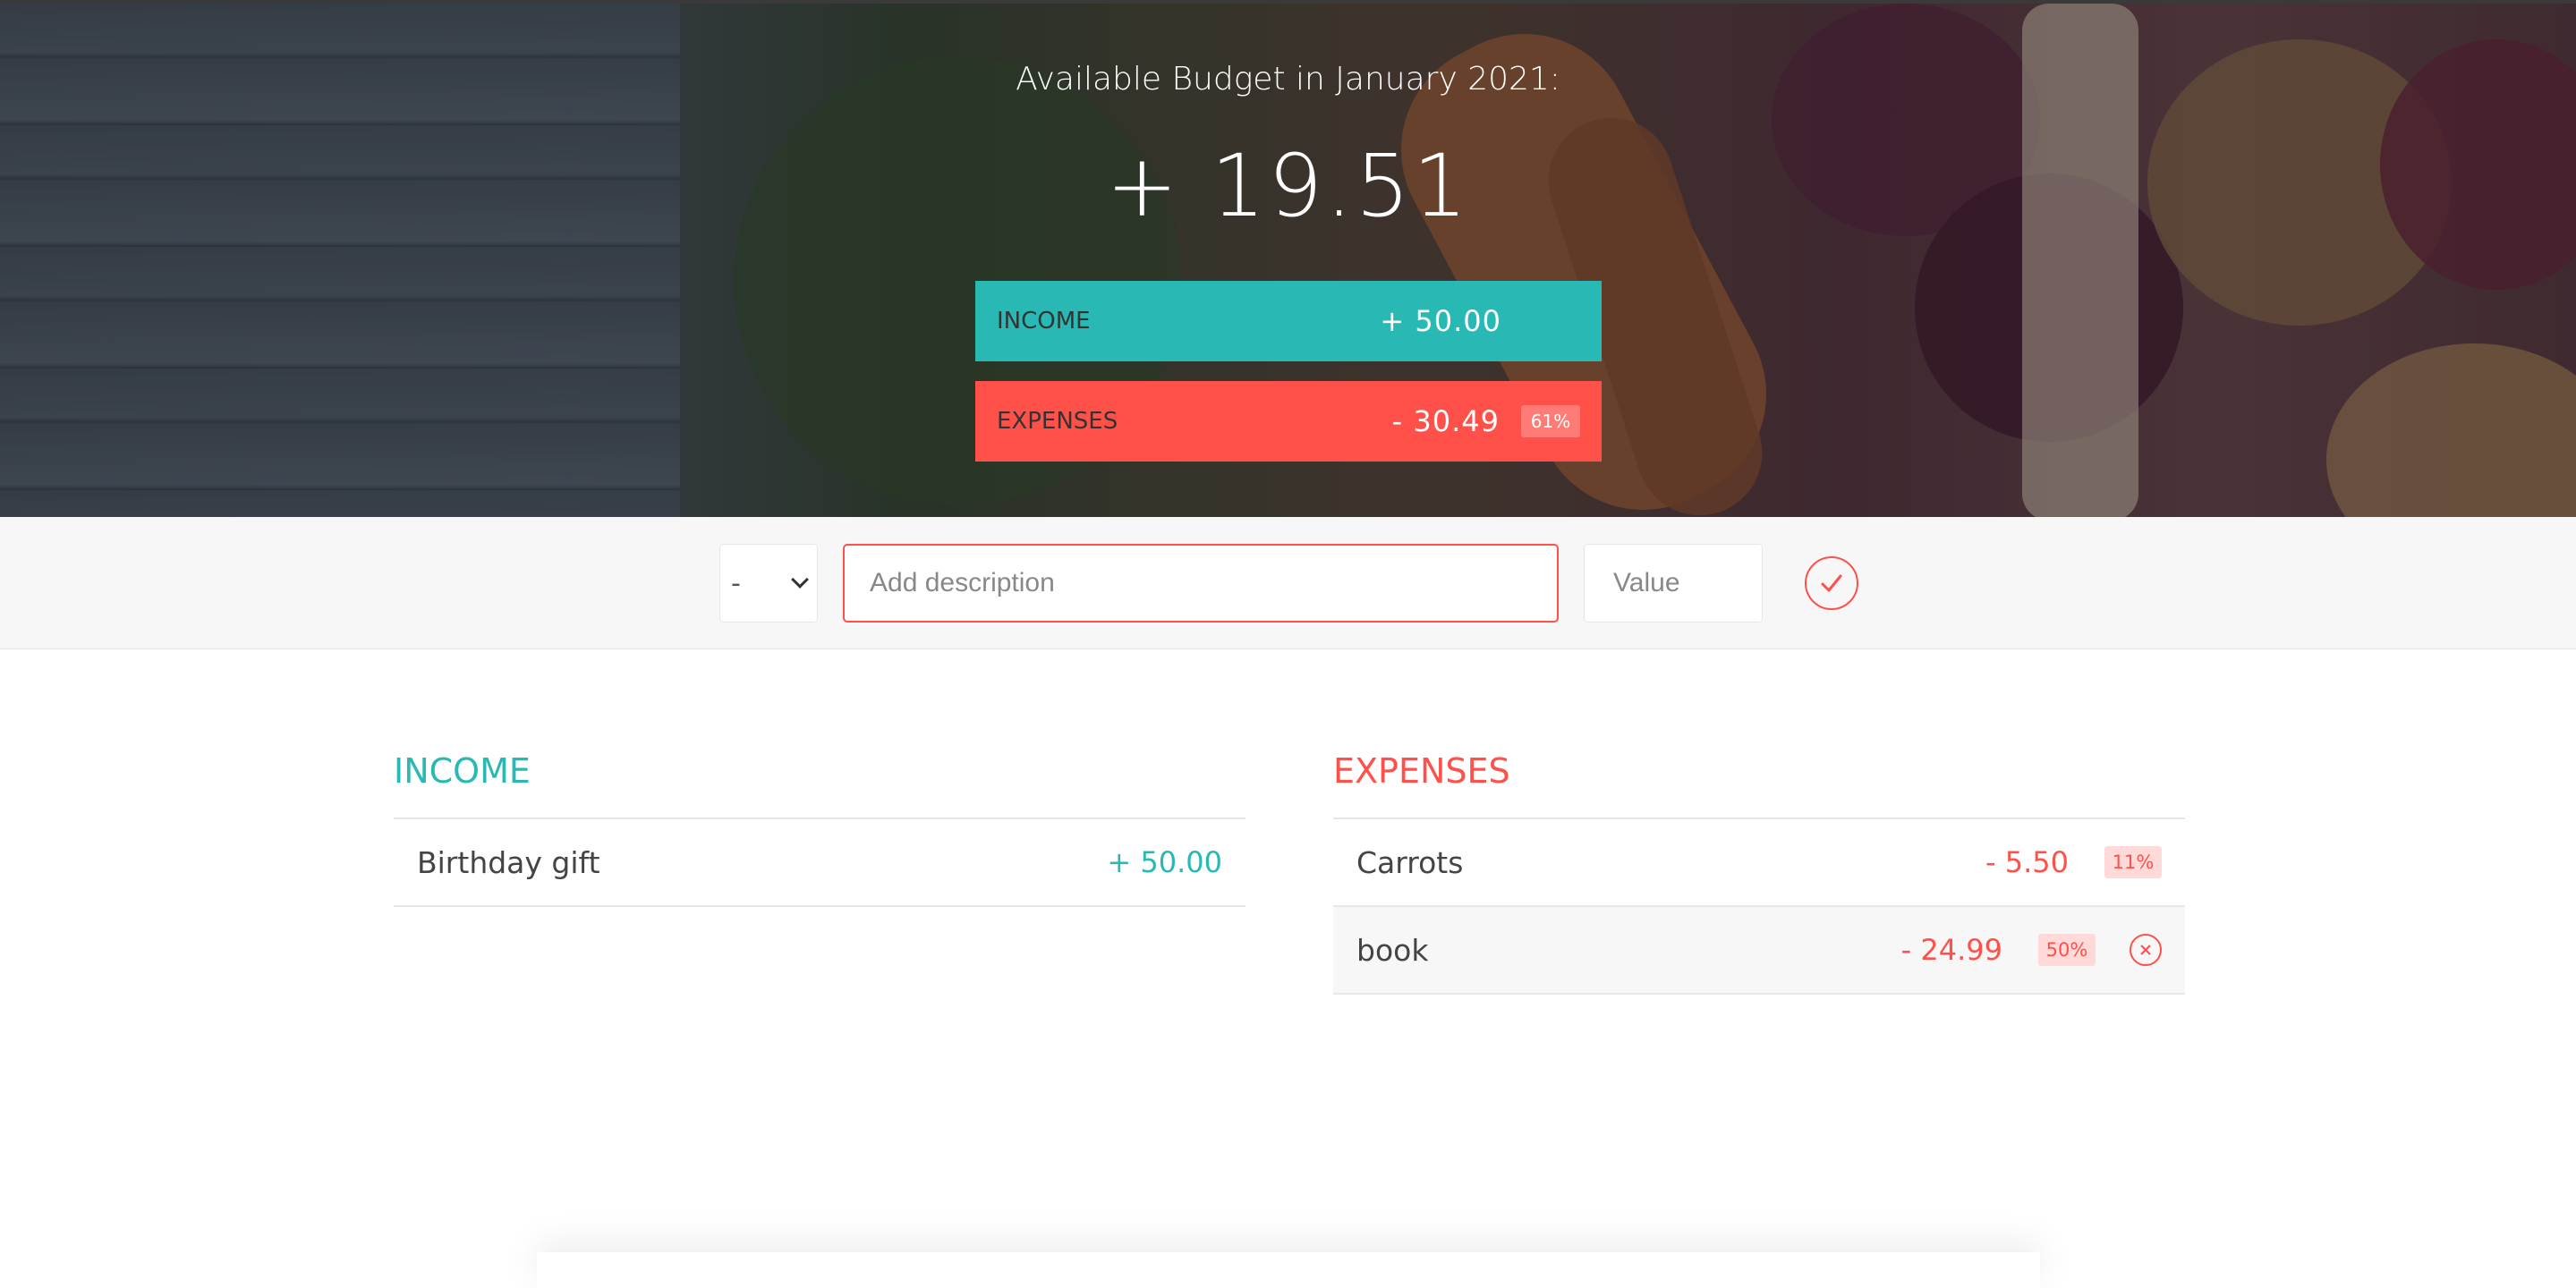 This screenshot has height=1288, width=2576. Describe the element at coordinates (1550, 421) in the screenshot. I see `budget-expenses-percentage: 61%` at that location.